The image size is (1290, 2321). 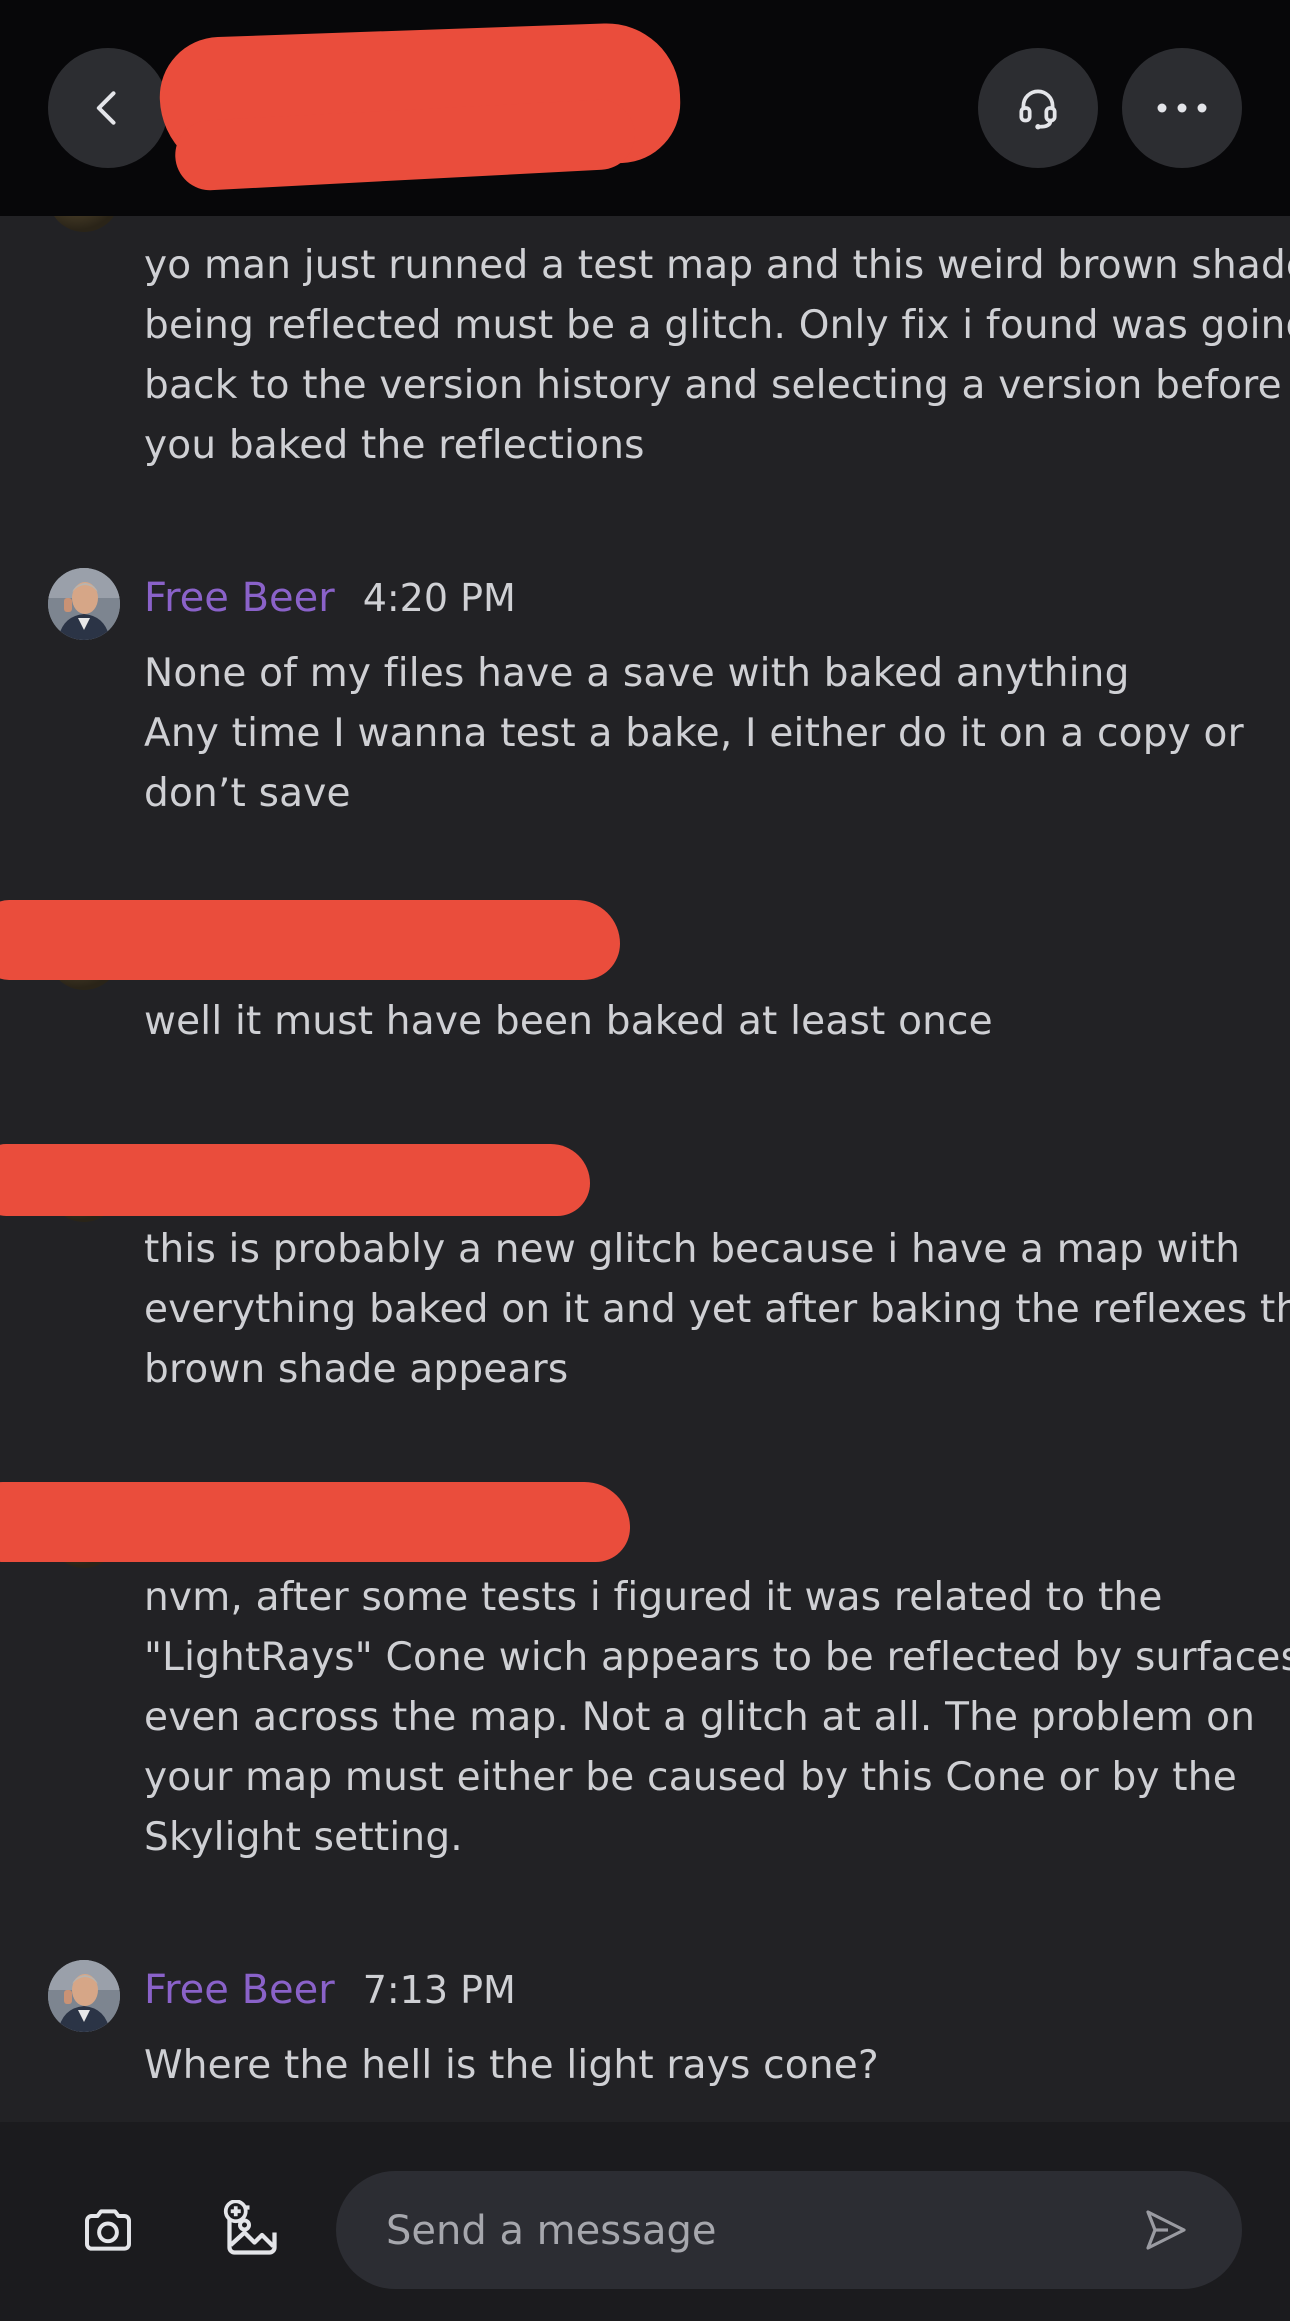 What do you see at coordinates (756, 2231) in the screenshot?
I see `message-input` at bounding box center [756, 2231].